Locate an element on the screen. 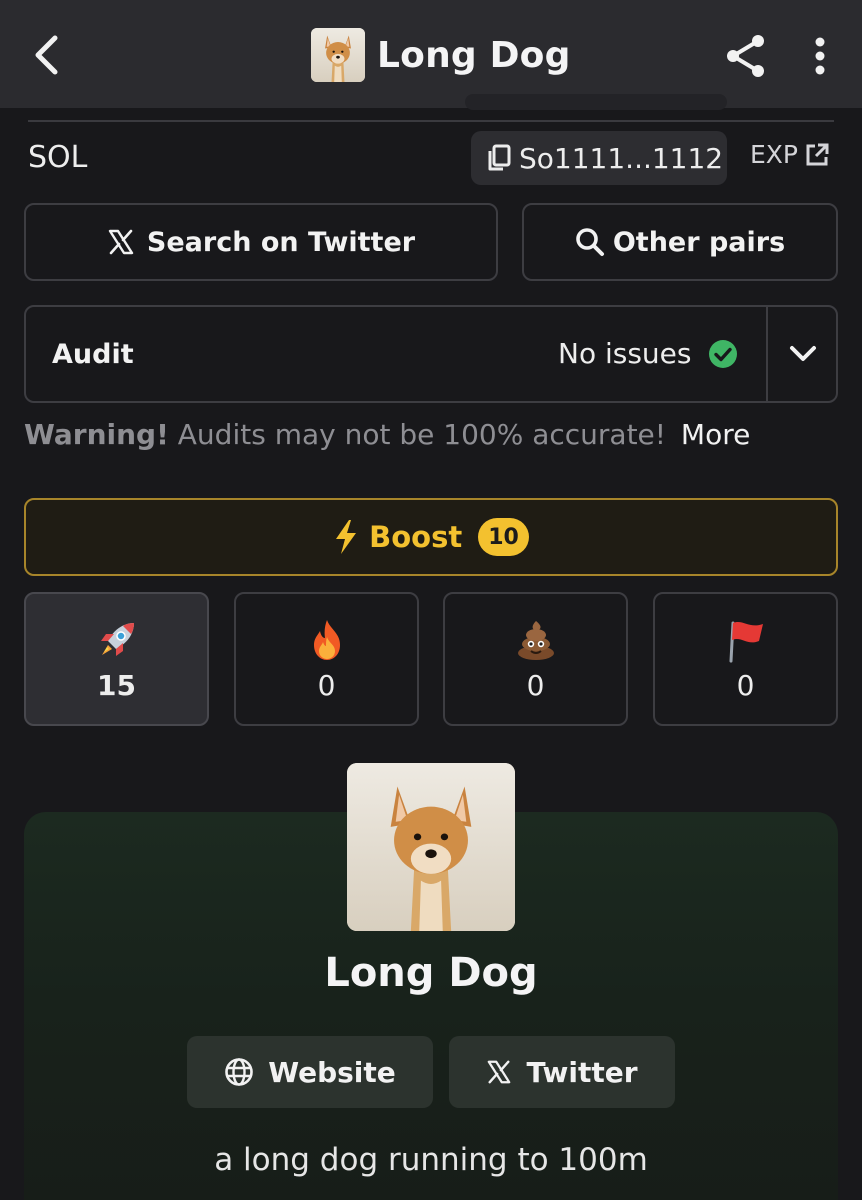 This screenshot has height=1200, width=862. share-button is located at coordinates (746, 56).